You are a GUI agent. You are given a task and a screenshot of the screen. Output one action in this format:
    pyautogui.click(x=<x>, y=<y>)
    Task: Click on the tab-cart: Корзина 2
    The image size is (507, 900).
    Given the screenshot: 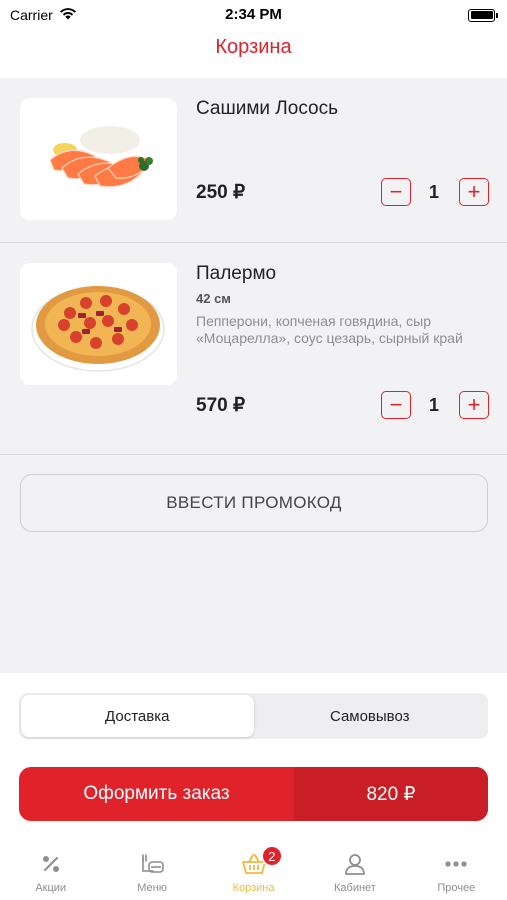 What is the action you would take?
    pyautogui.click(x=253, y=869)
    